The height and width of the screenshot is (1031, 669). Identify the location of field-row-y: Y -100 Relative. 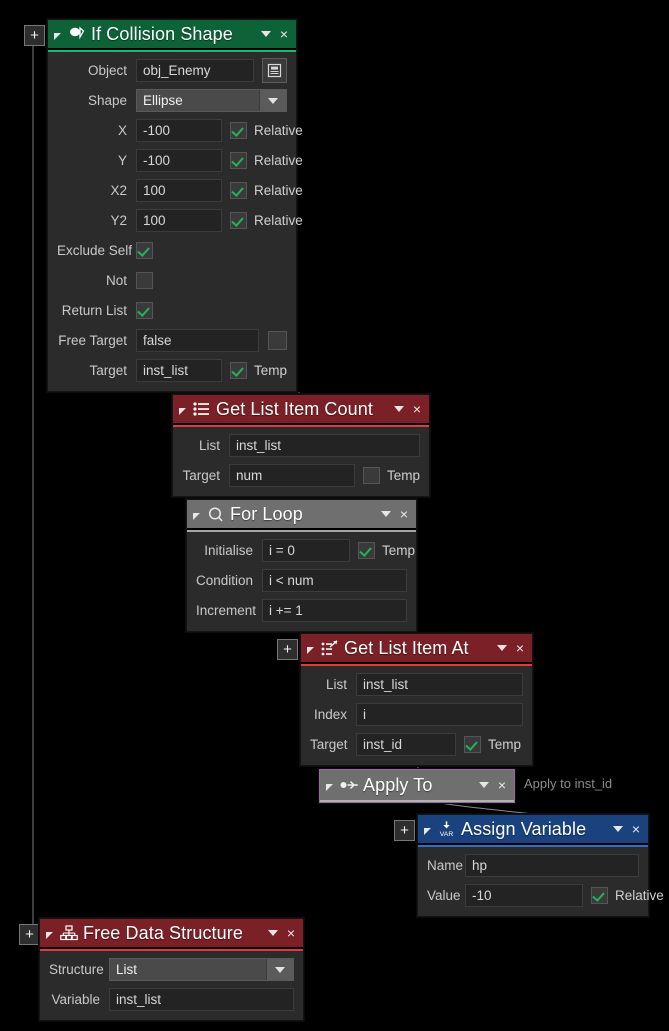
(180, 160).